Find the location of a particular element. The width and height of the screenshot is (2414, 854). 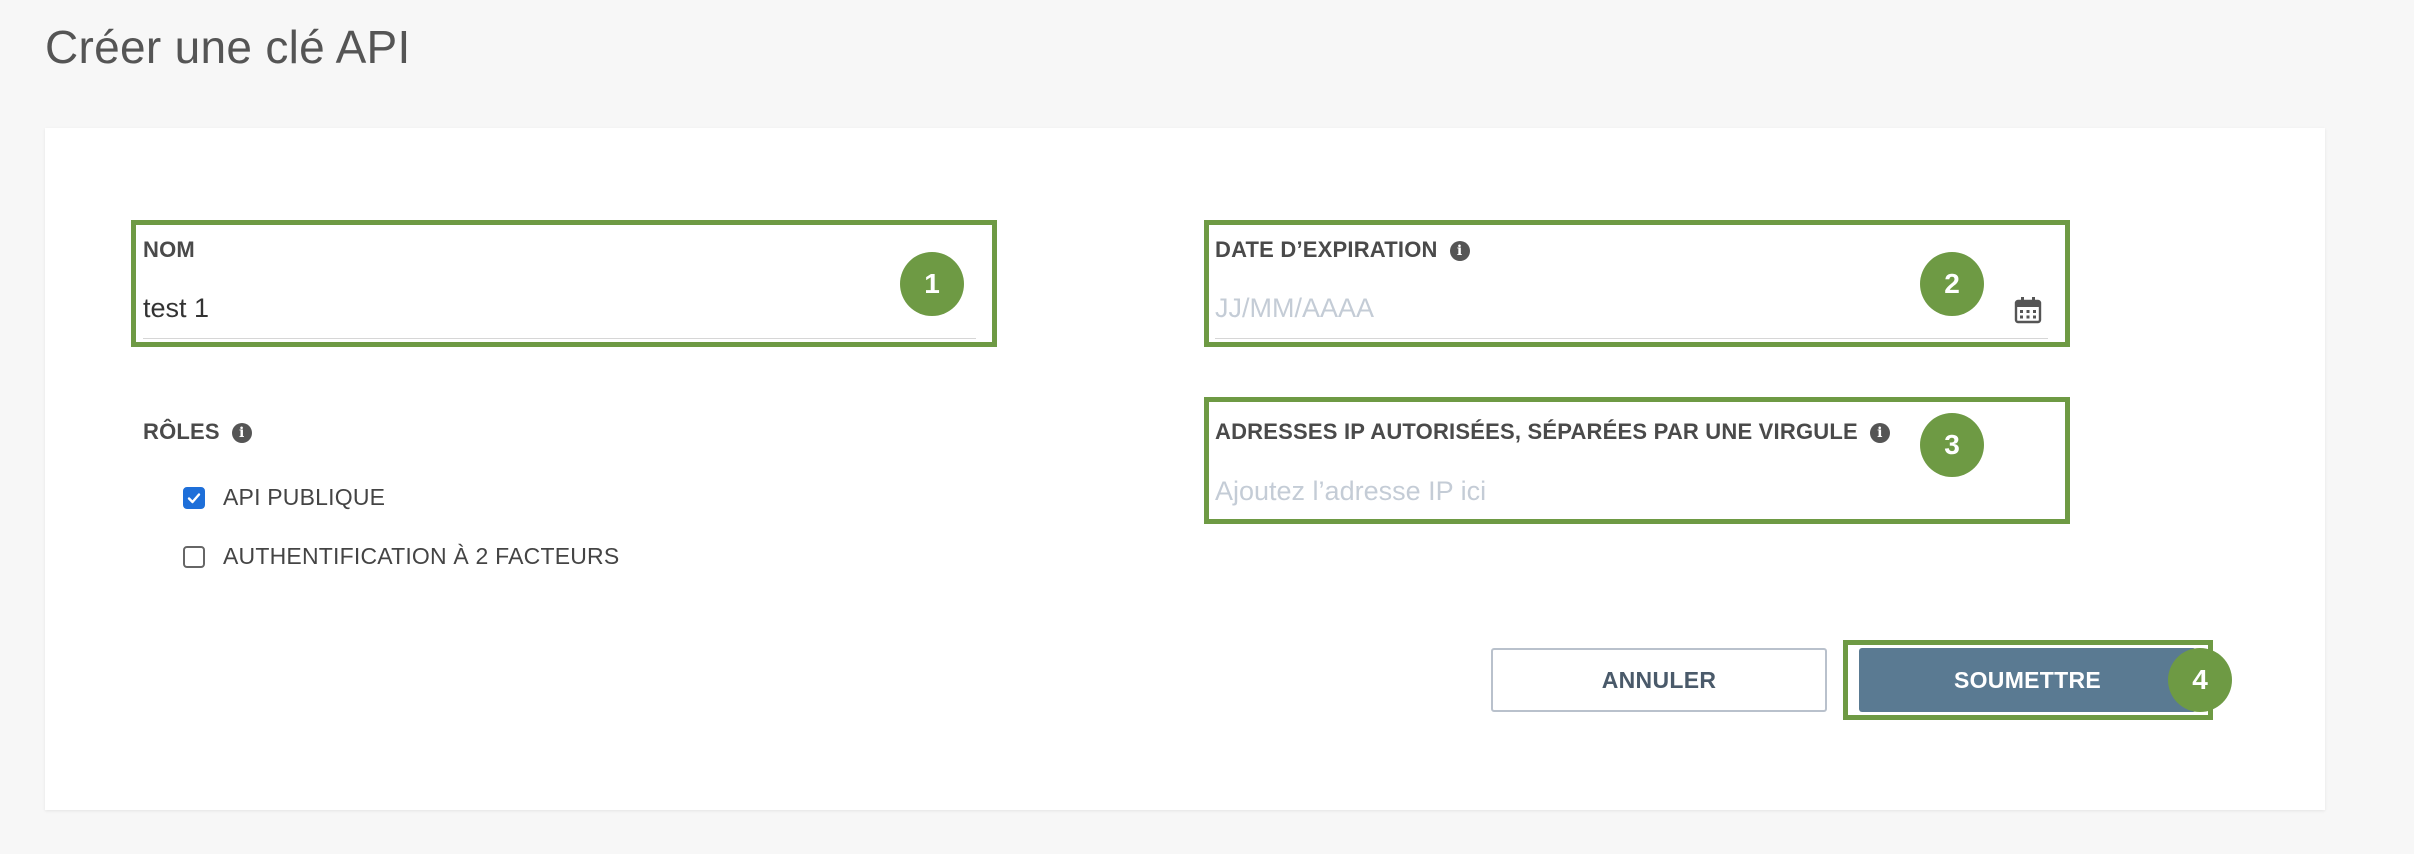

name-input is located at coordinates (553, 308).